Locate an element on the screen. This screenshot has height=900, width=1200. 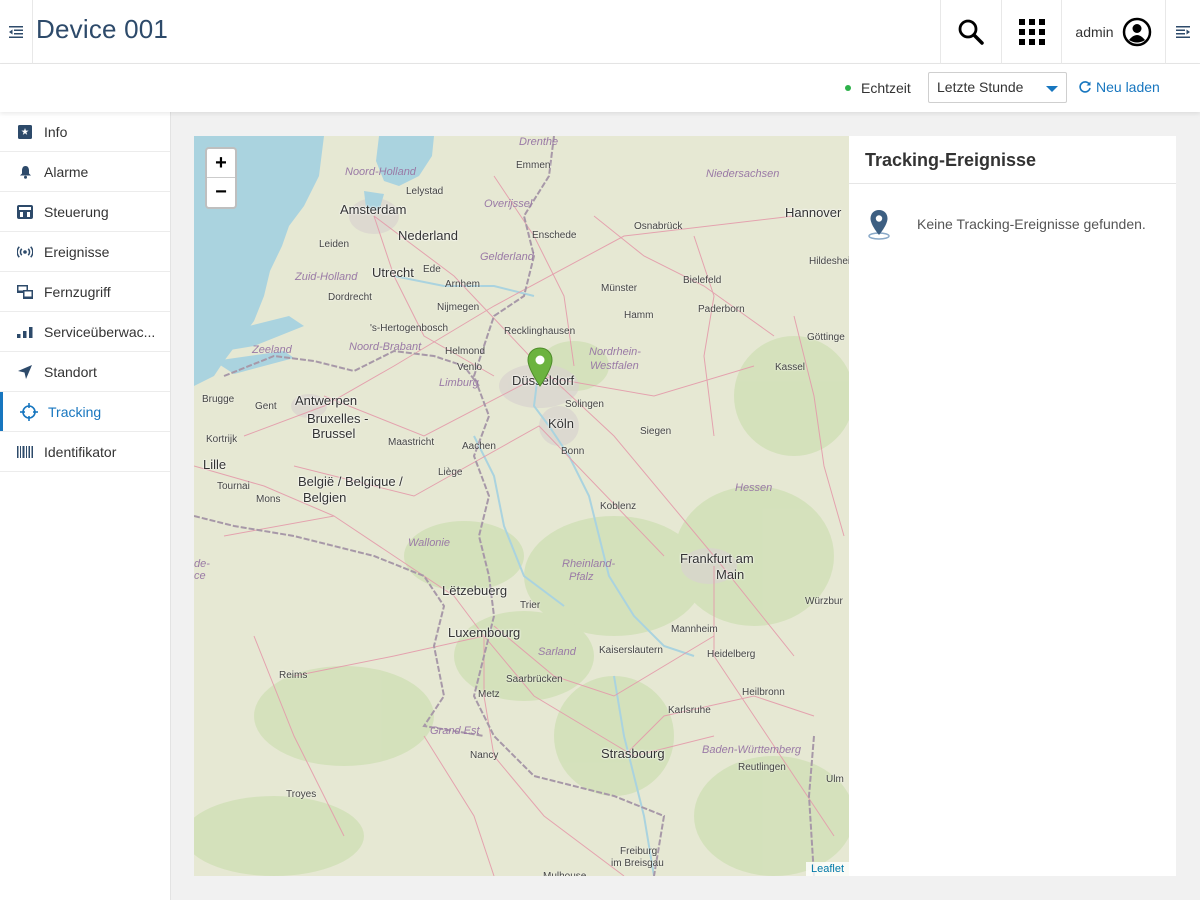
panel-title: Tracking-Ereignisse is located at coordinates (1012, 160).